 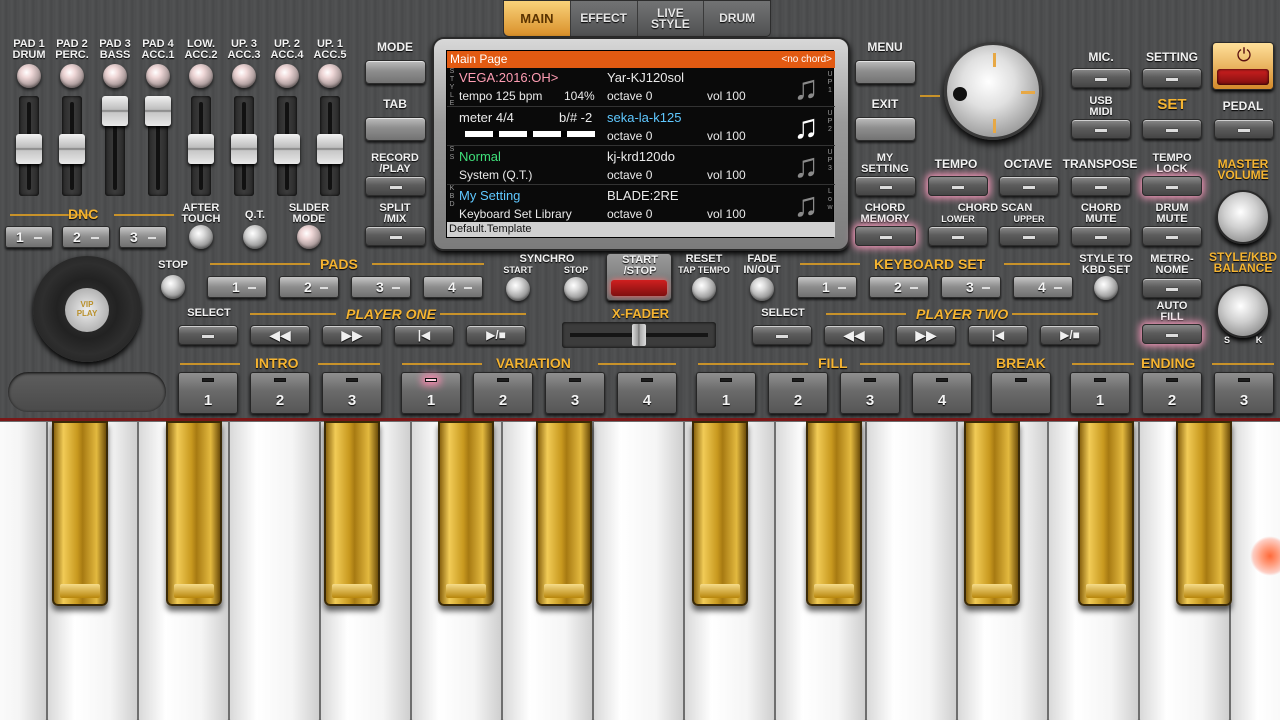 I want to click on qt-knob, so click(x=255, y=237).